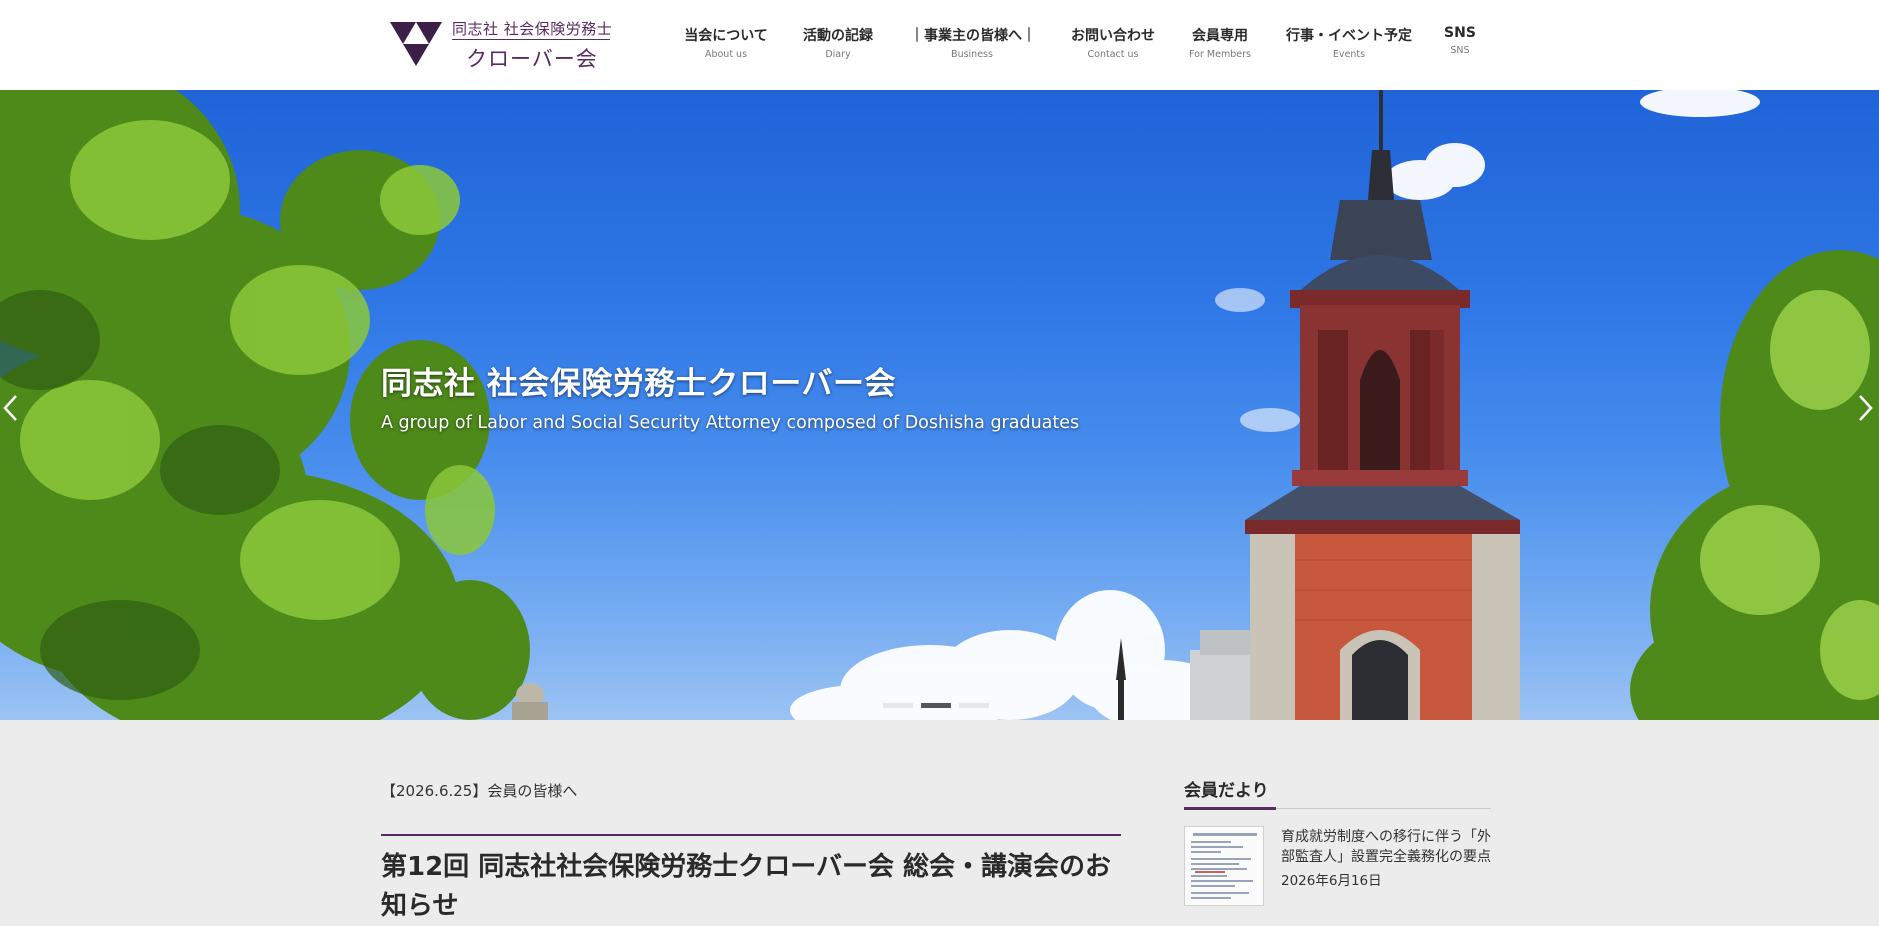 This screenshot has height=926, width=1879. I want to click on document-thumbnail-icon, so click(1224, 866).